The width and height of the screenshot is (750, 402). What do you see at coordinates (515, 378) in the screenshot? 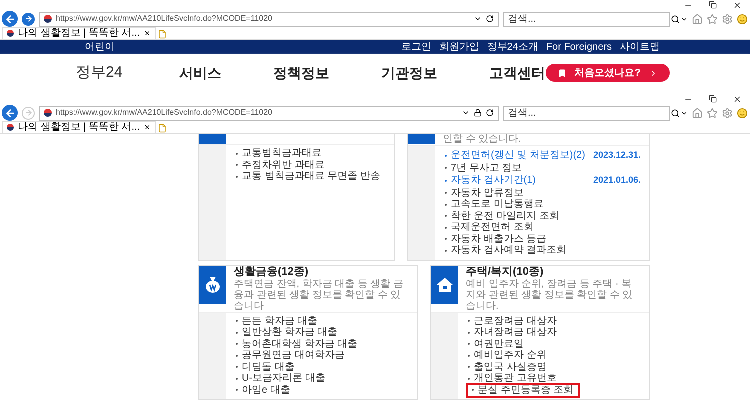
I see `service-link: 개인통관 고유번호` at bounding box center [515, 378].